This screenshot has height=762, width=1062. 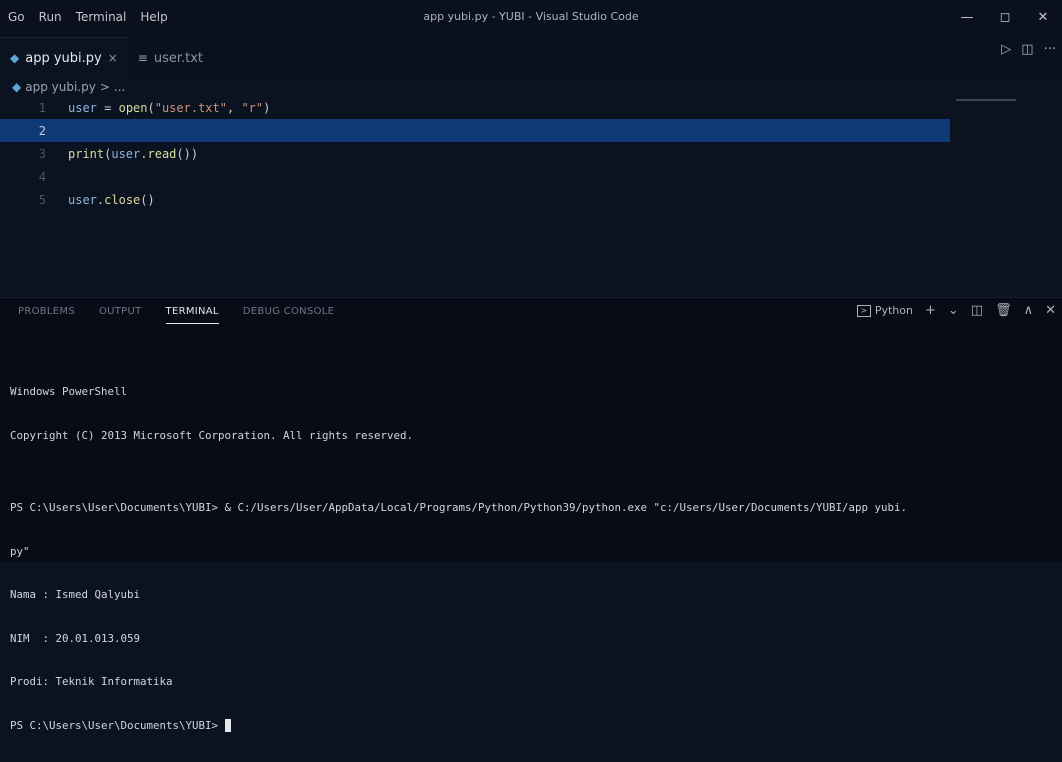 I want to click on code-token: ()), so click(x=187, y=153).